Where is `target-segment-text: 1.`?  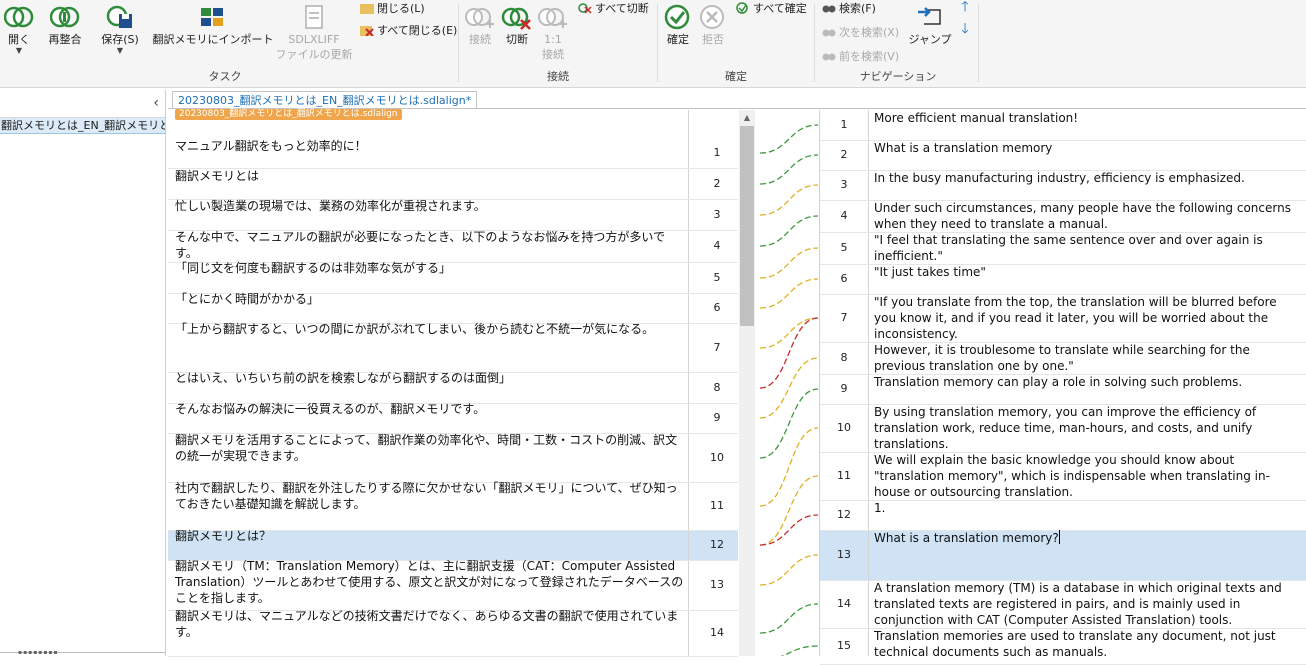
target-segment-text: 1. is located at coordinates (1084, 508).